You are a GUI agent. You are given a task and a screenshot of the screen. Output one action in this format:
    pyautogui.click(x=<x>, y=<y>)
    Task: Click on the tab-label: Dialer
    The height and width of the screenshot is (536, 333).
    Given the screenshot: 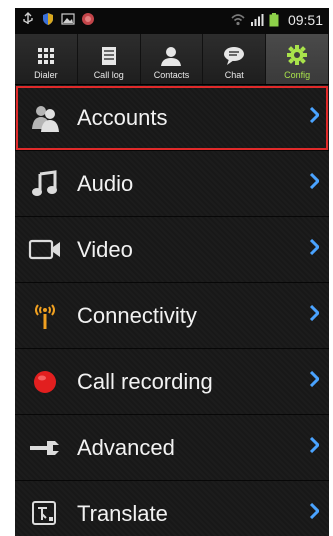 What is the action you would take?
    pyautogui.click(x=46, y=75)
    